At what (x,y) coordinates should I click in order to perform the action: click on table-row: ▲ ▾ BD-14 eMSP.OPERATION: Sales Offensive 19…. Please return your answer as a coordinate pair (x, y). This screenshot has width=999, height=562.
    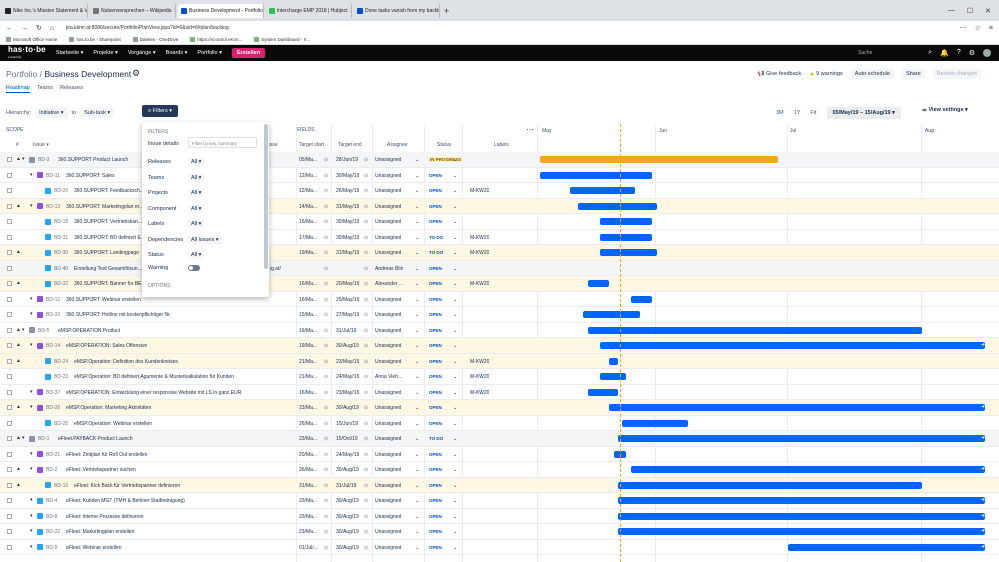
    Looking at the image, I should click on (499, 346).